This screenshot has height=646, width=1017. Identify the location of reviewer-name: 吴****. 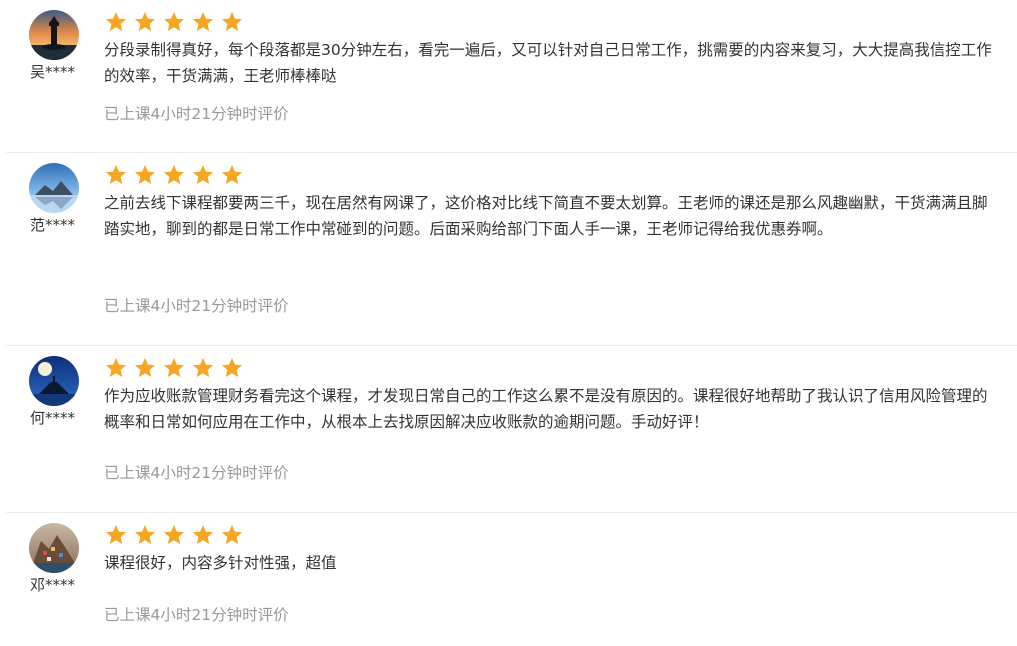
(53, 72).